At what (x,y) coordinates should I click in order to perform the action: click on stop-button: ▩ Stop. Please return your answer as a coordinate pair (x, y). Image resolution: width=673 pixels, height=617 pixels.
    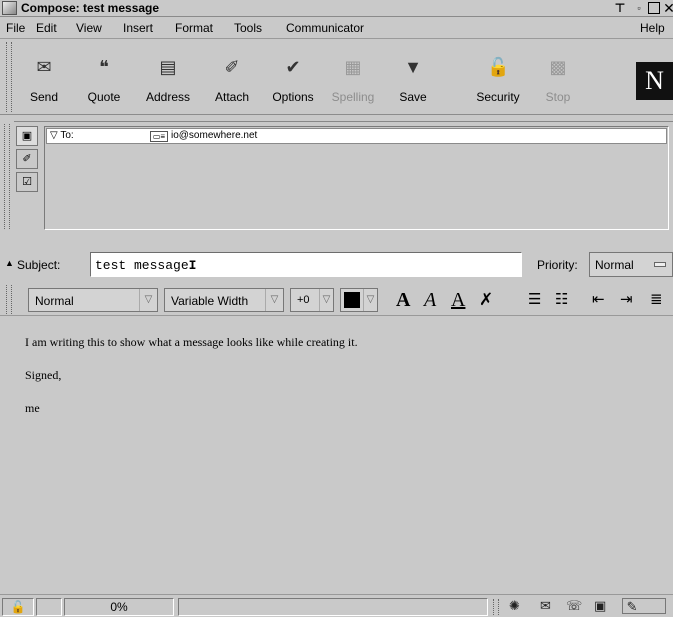
    Looking at the image, I should click on (558, 82).